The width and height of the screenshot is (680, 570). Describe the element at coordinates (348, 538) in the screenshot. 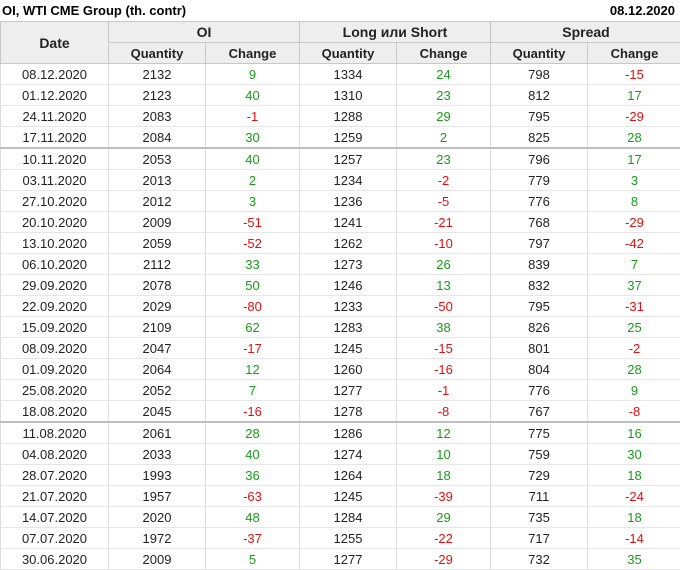

I see `long-short-quantity-cell: 1255` at that location.